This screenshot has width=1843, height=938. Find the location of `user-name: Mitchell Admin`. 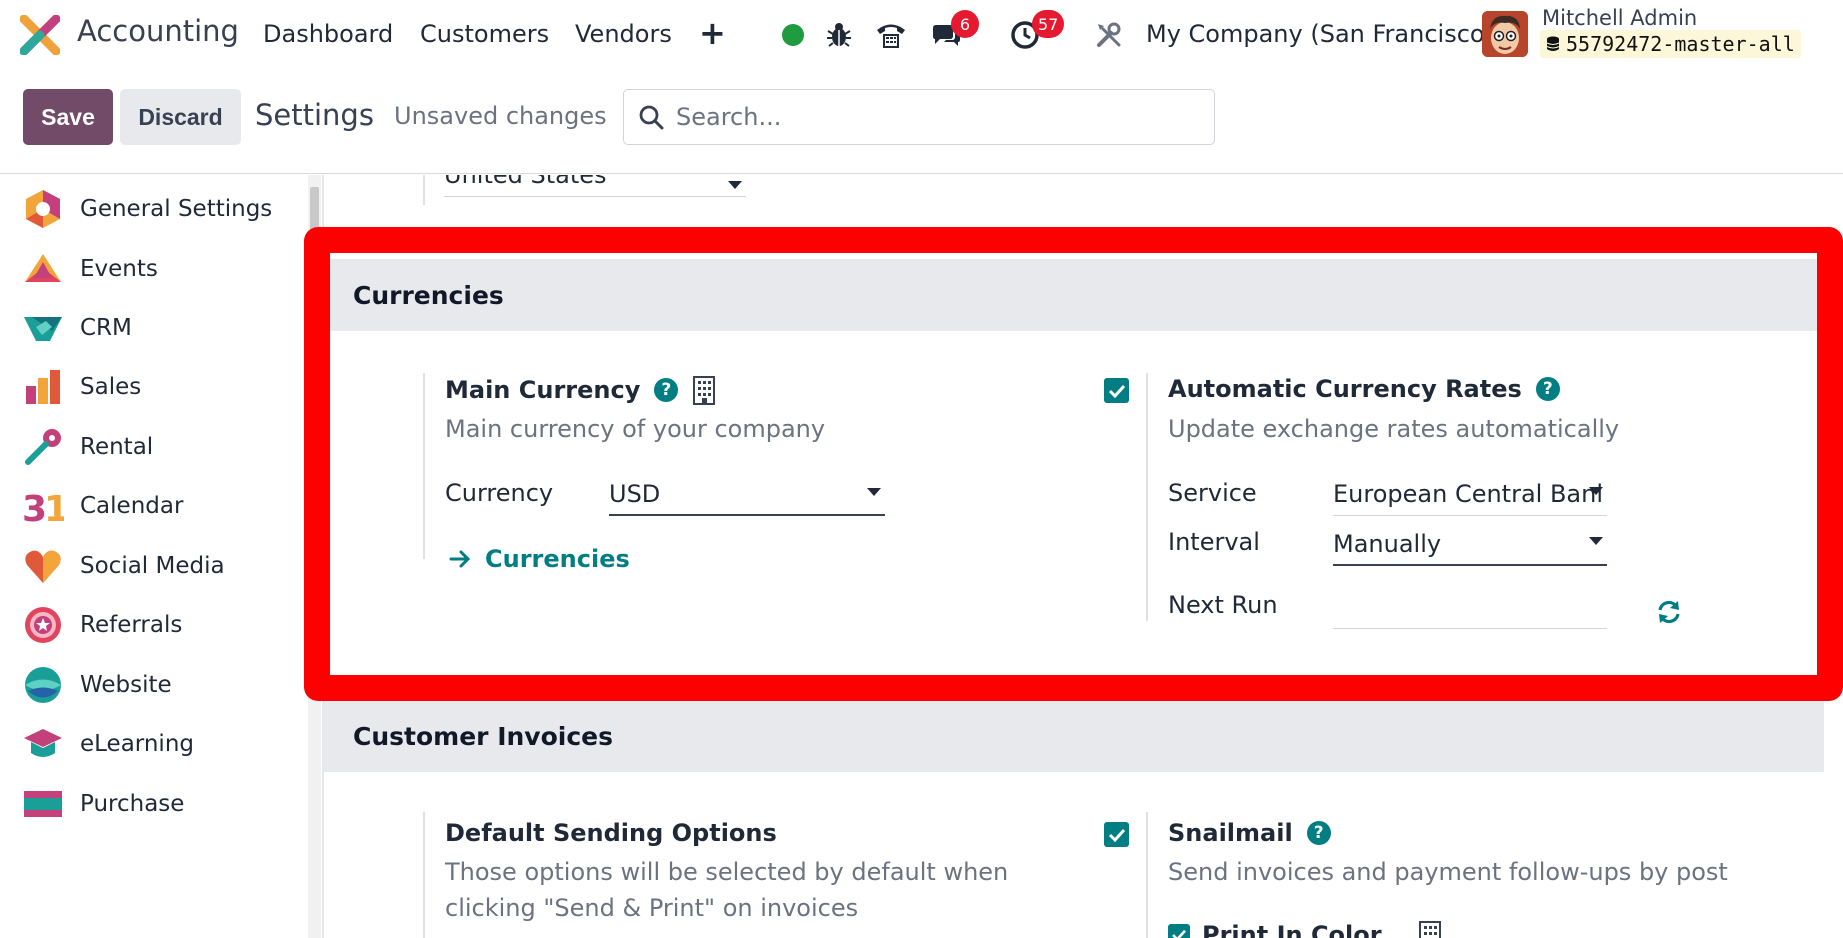

user-name: Mitchell Admin is located at coordinates (1619, 18).